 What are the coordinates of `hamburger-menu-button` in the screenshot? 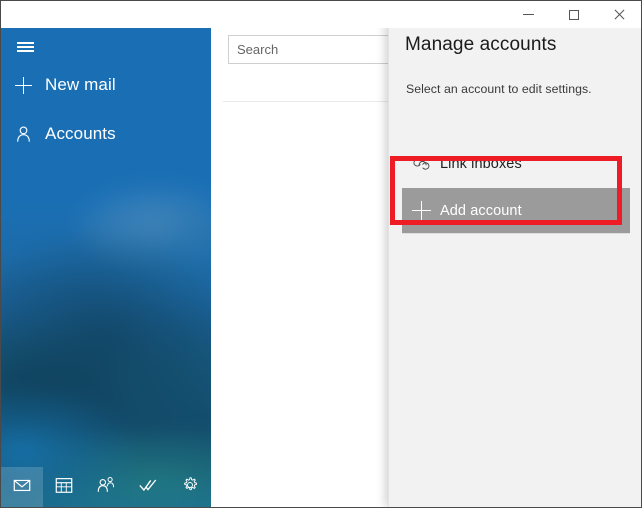 It's located at (25, 47).